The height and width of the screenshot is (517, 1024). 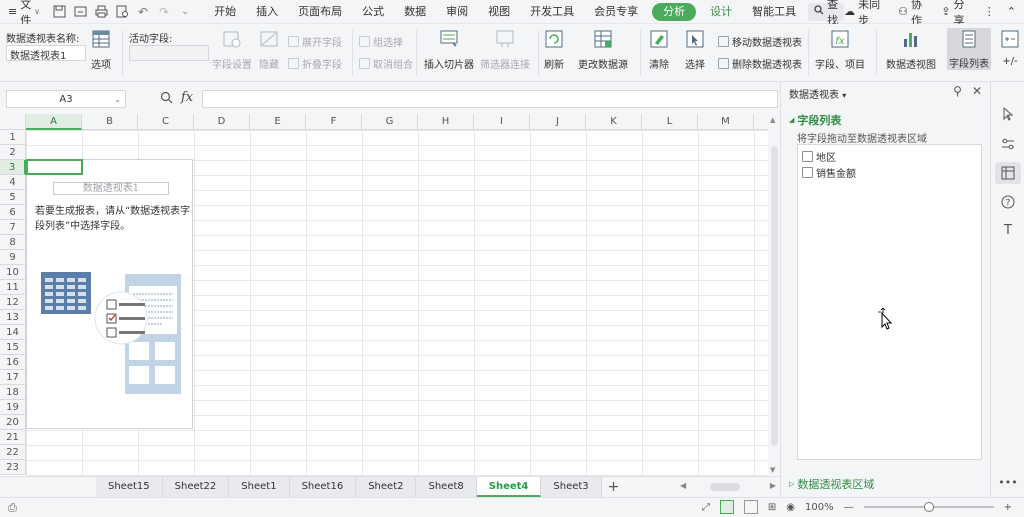 What do you see at coordinates (13, 362) in the screenshot?
I see `row-header: 16` at bounding box center [13, 362].